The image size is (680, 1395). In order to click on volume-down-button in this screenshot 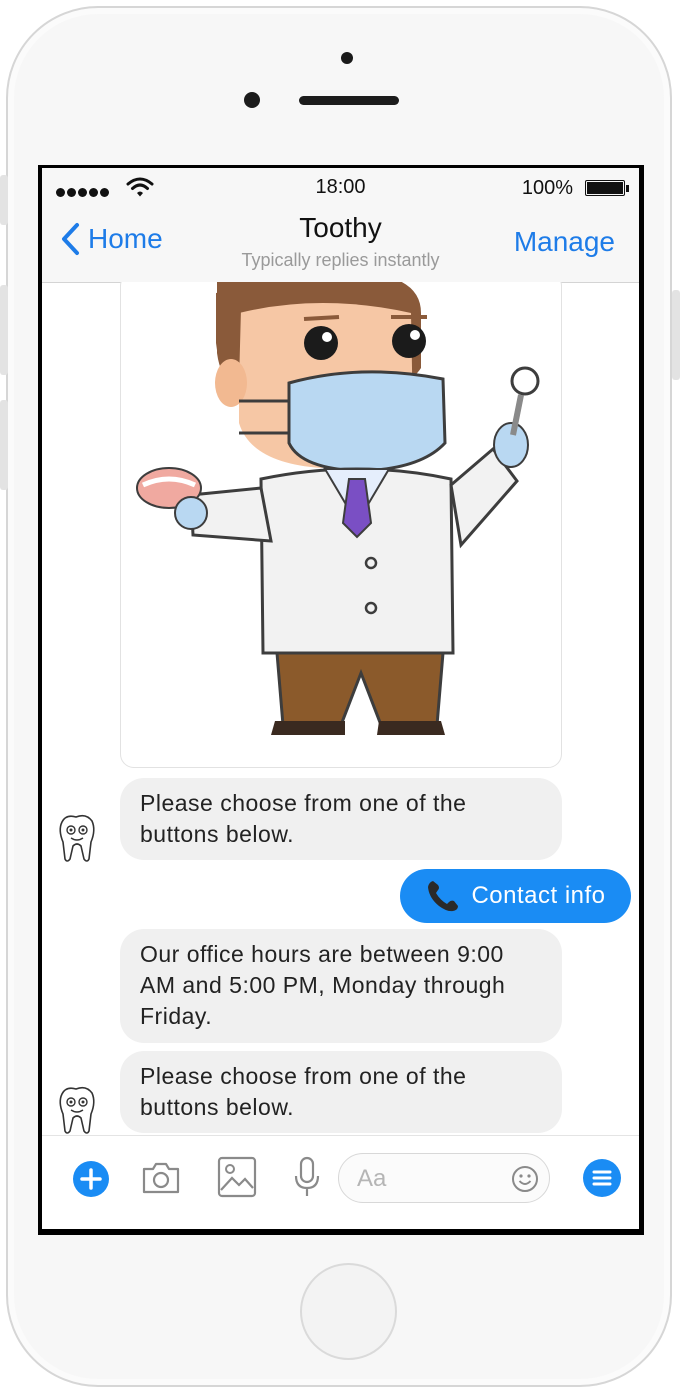, I will do `click(4, 445)`.